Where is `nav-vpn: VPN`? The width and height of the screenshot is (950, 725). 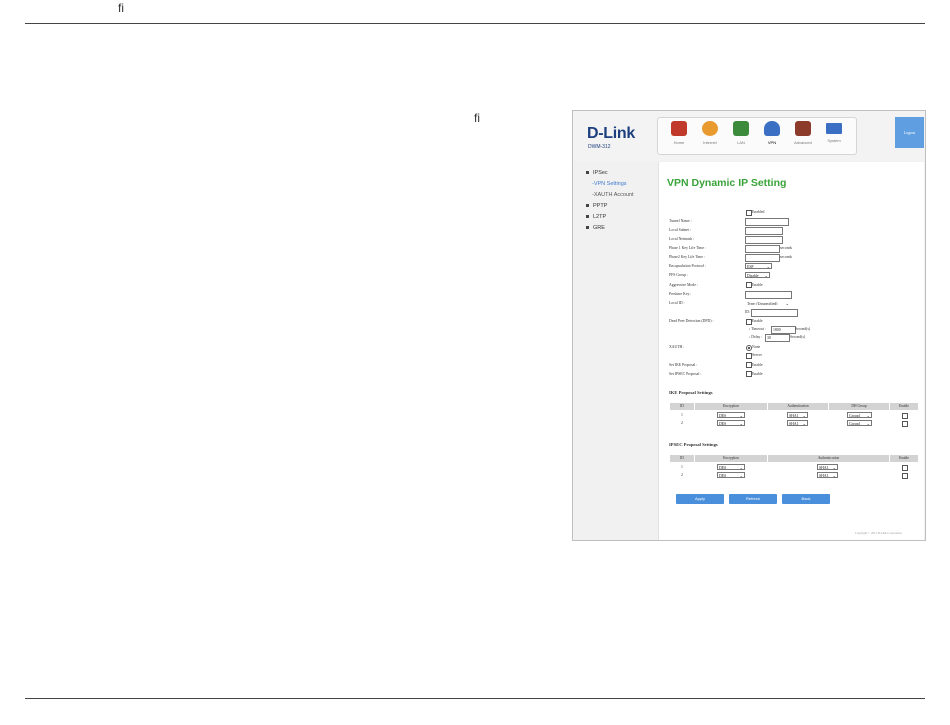 nav-vpn: VPN is located at coordinates (772, 133).